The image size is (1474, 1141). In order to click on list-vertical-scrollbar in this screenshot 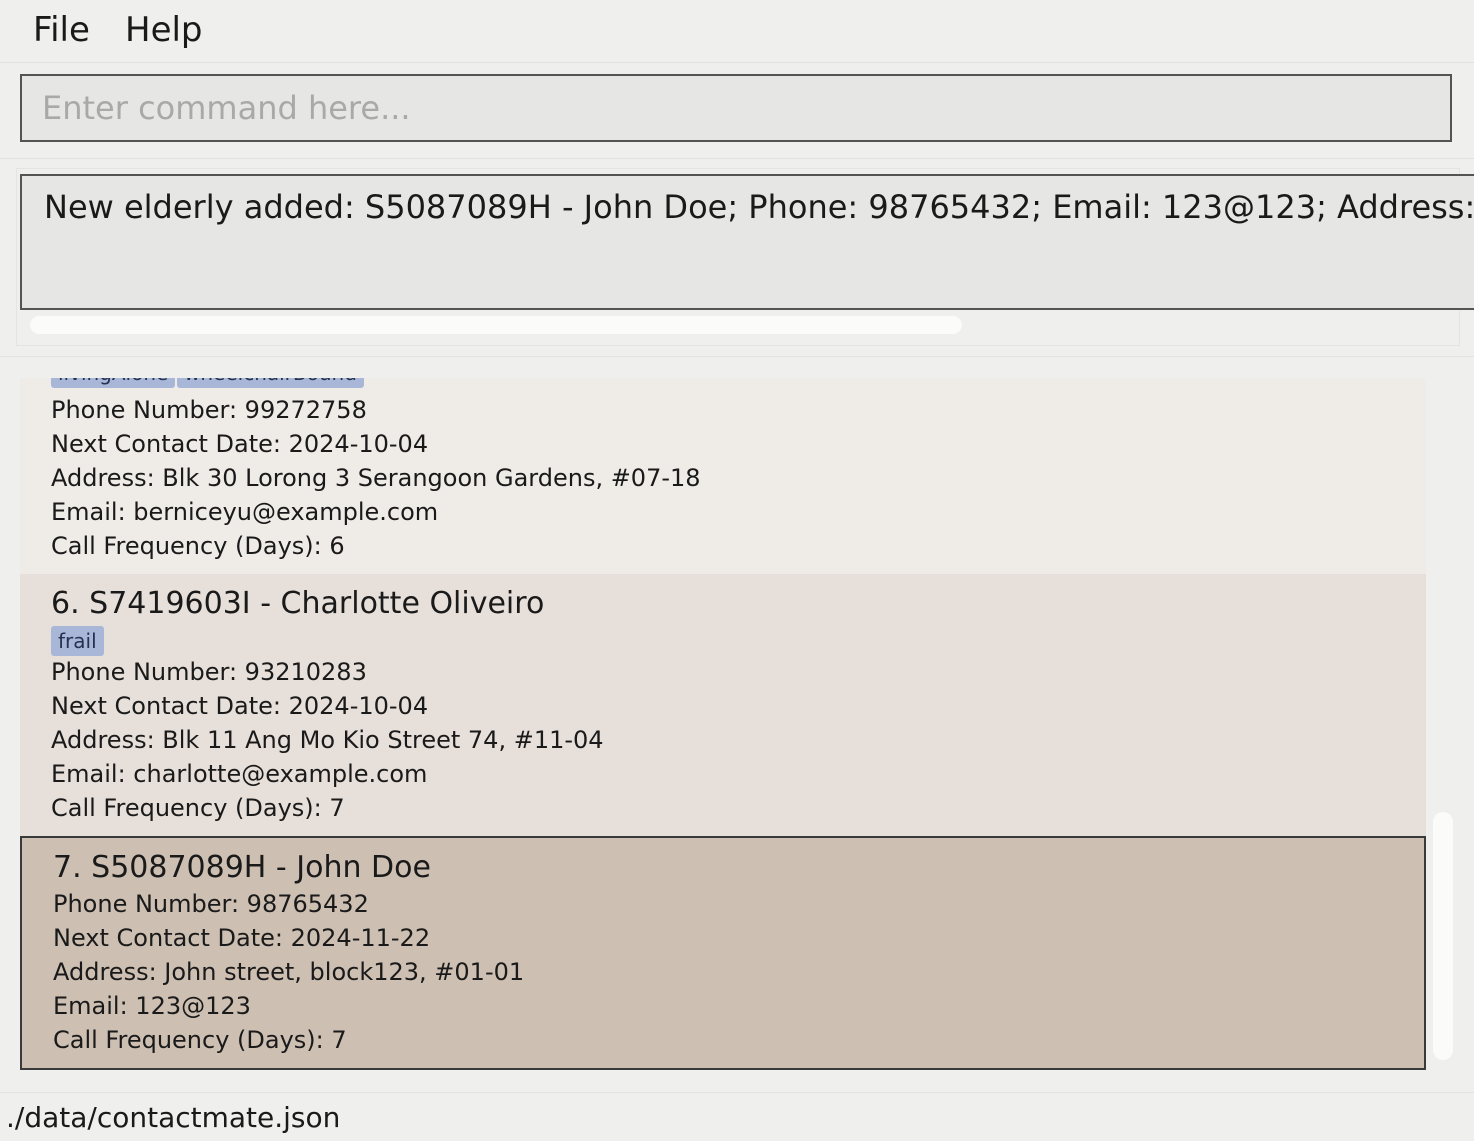, I will do `click(1443, 936)`.